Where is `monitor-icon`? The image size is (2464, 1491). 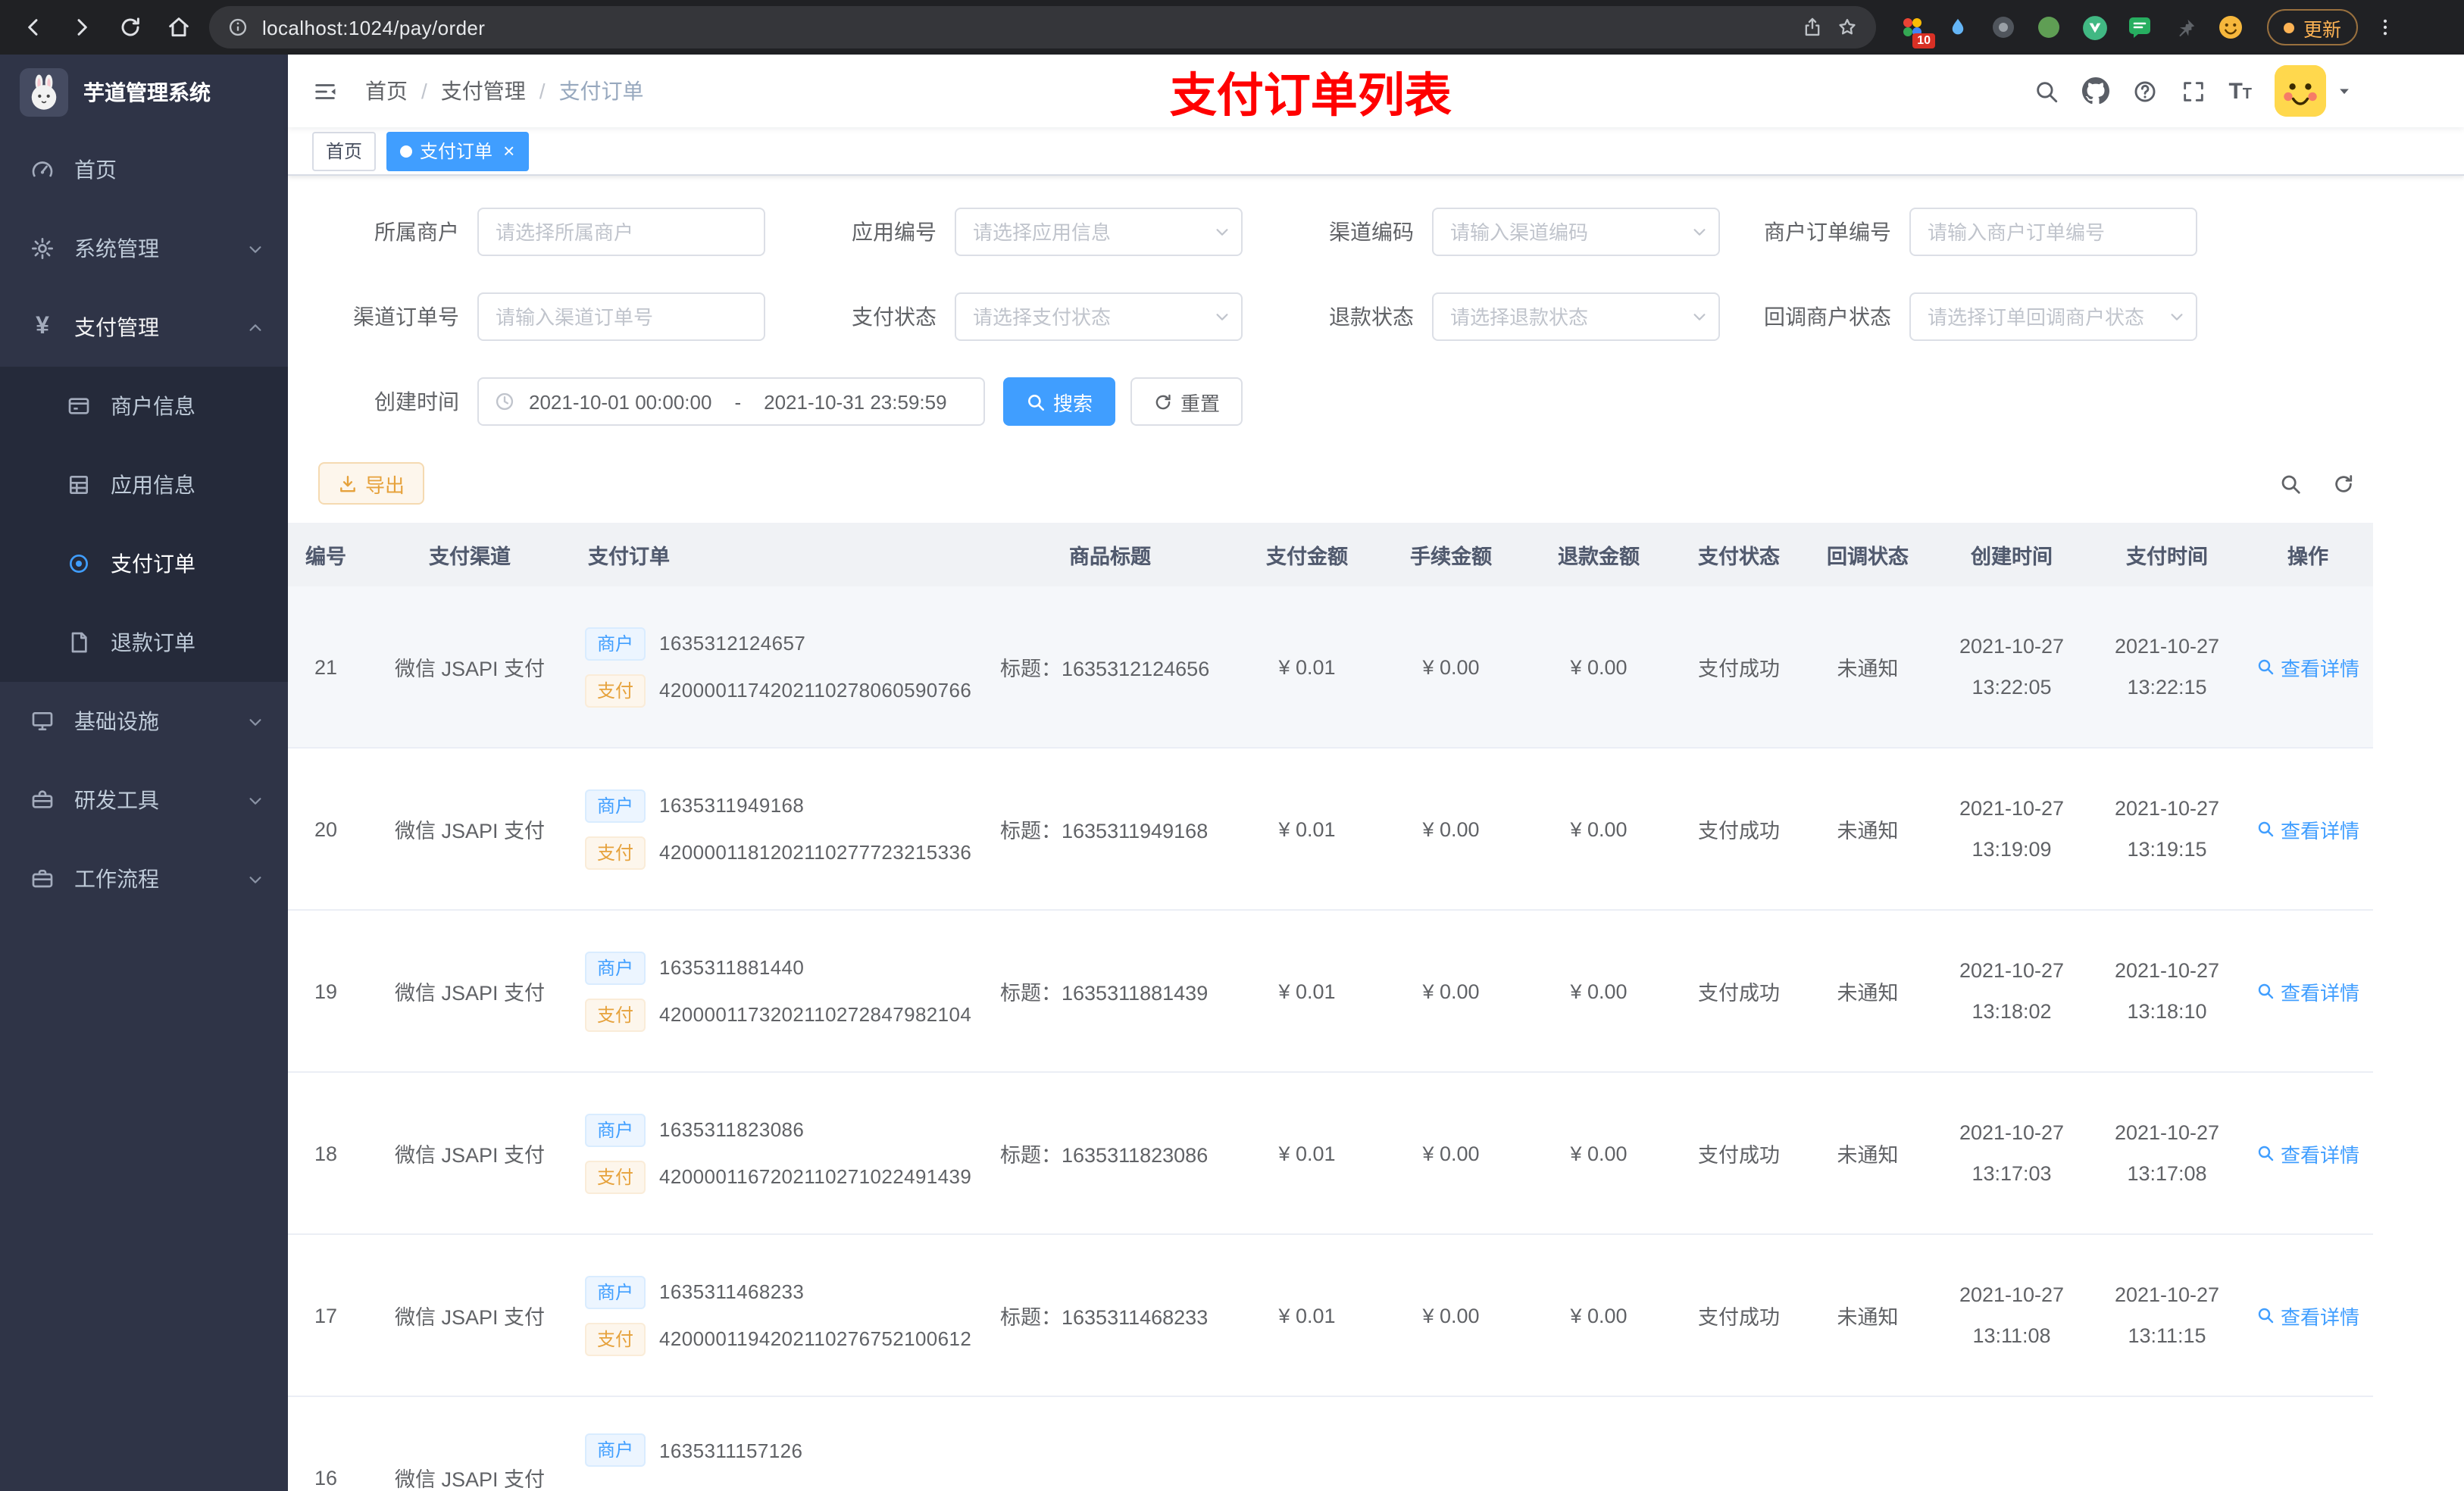
monitor-icon is located at coordinates (42, 721).